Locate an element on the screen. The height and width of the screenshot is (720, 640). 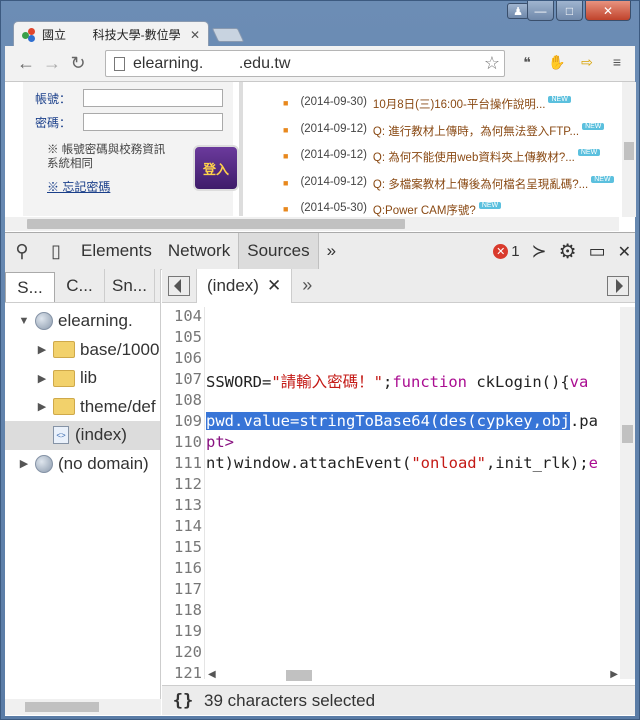
line-number: 119 is located at coordinates (182, 631).